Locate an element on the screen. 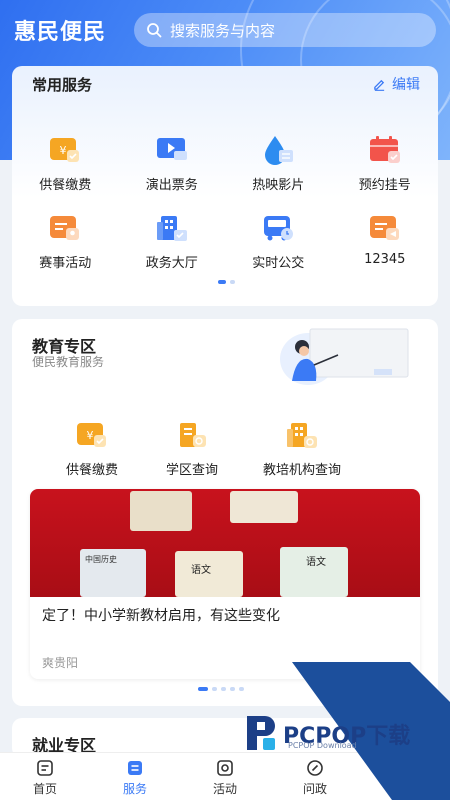 This screenshot has height=800, width=450. service-appointment: 预约挂号 is located at coordinates (385, 163).